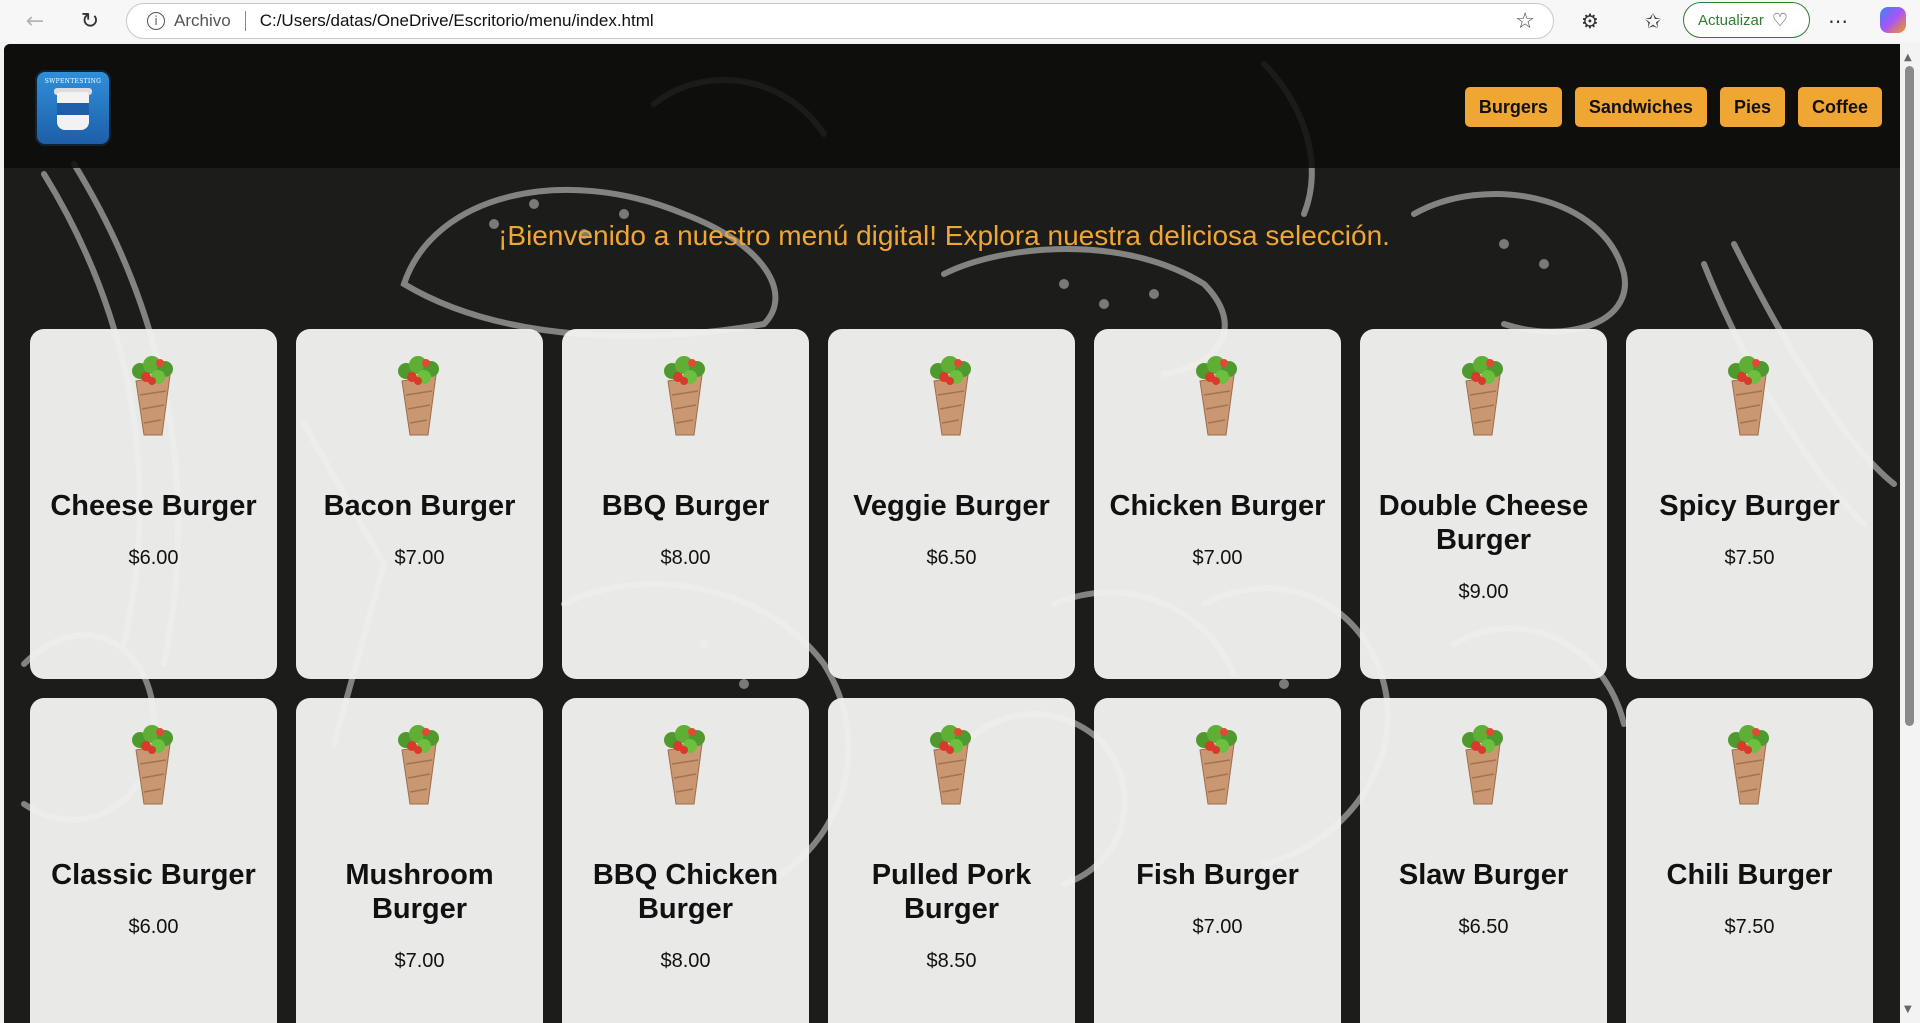 This screenshot has height=1023, width=1920. What do you see at coordinates (1217, 875) in the screenshot?
I see `menu-item-title: Fish Burger` at bounding box center [1217, 875].